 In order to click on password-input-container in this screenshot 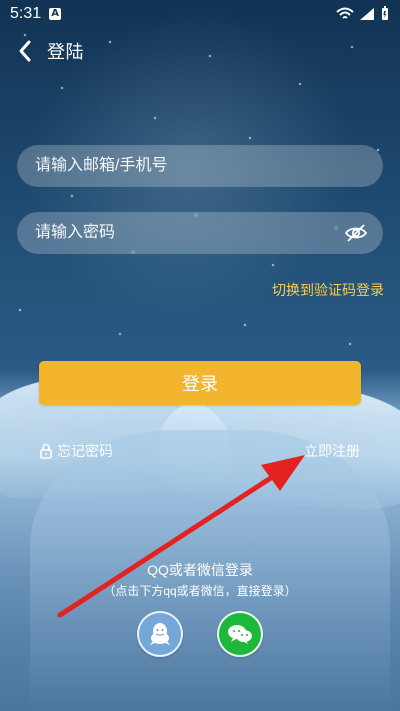, I will do `click(200, 233)`.